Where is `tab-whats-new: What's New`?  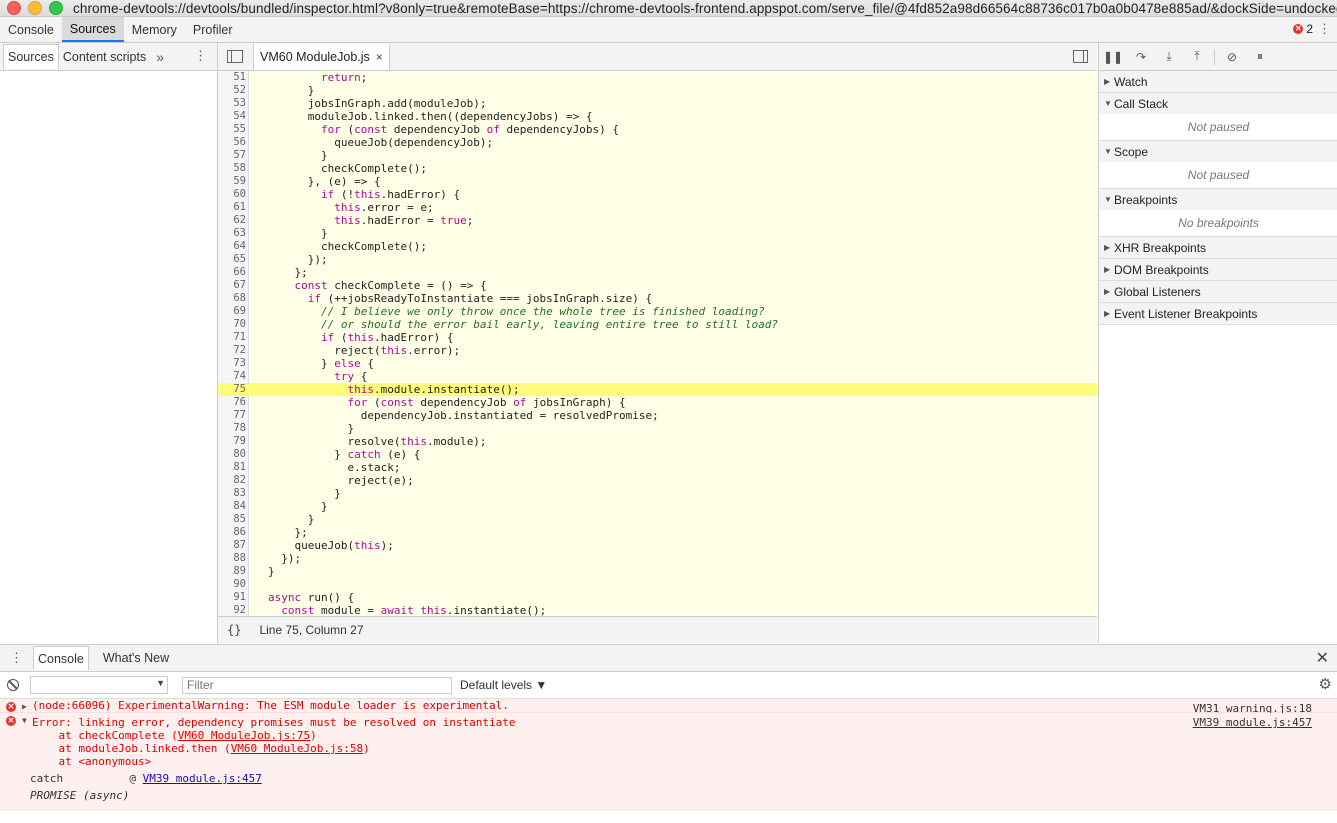
tab-whats-new: What's New is located at coordinates (136, 658).